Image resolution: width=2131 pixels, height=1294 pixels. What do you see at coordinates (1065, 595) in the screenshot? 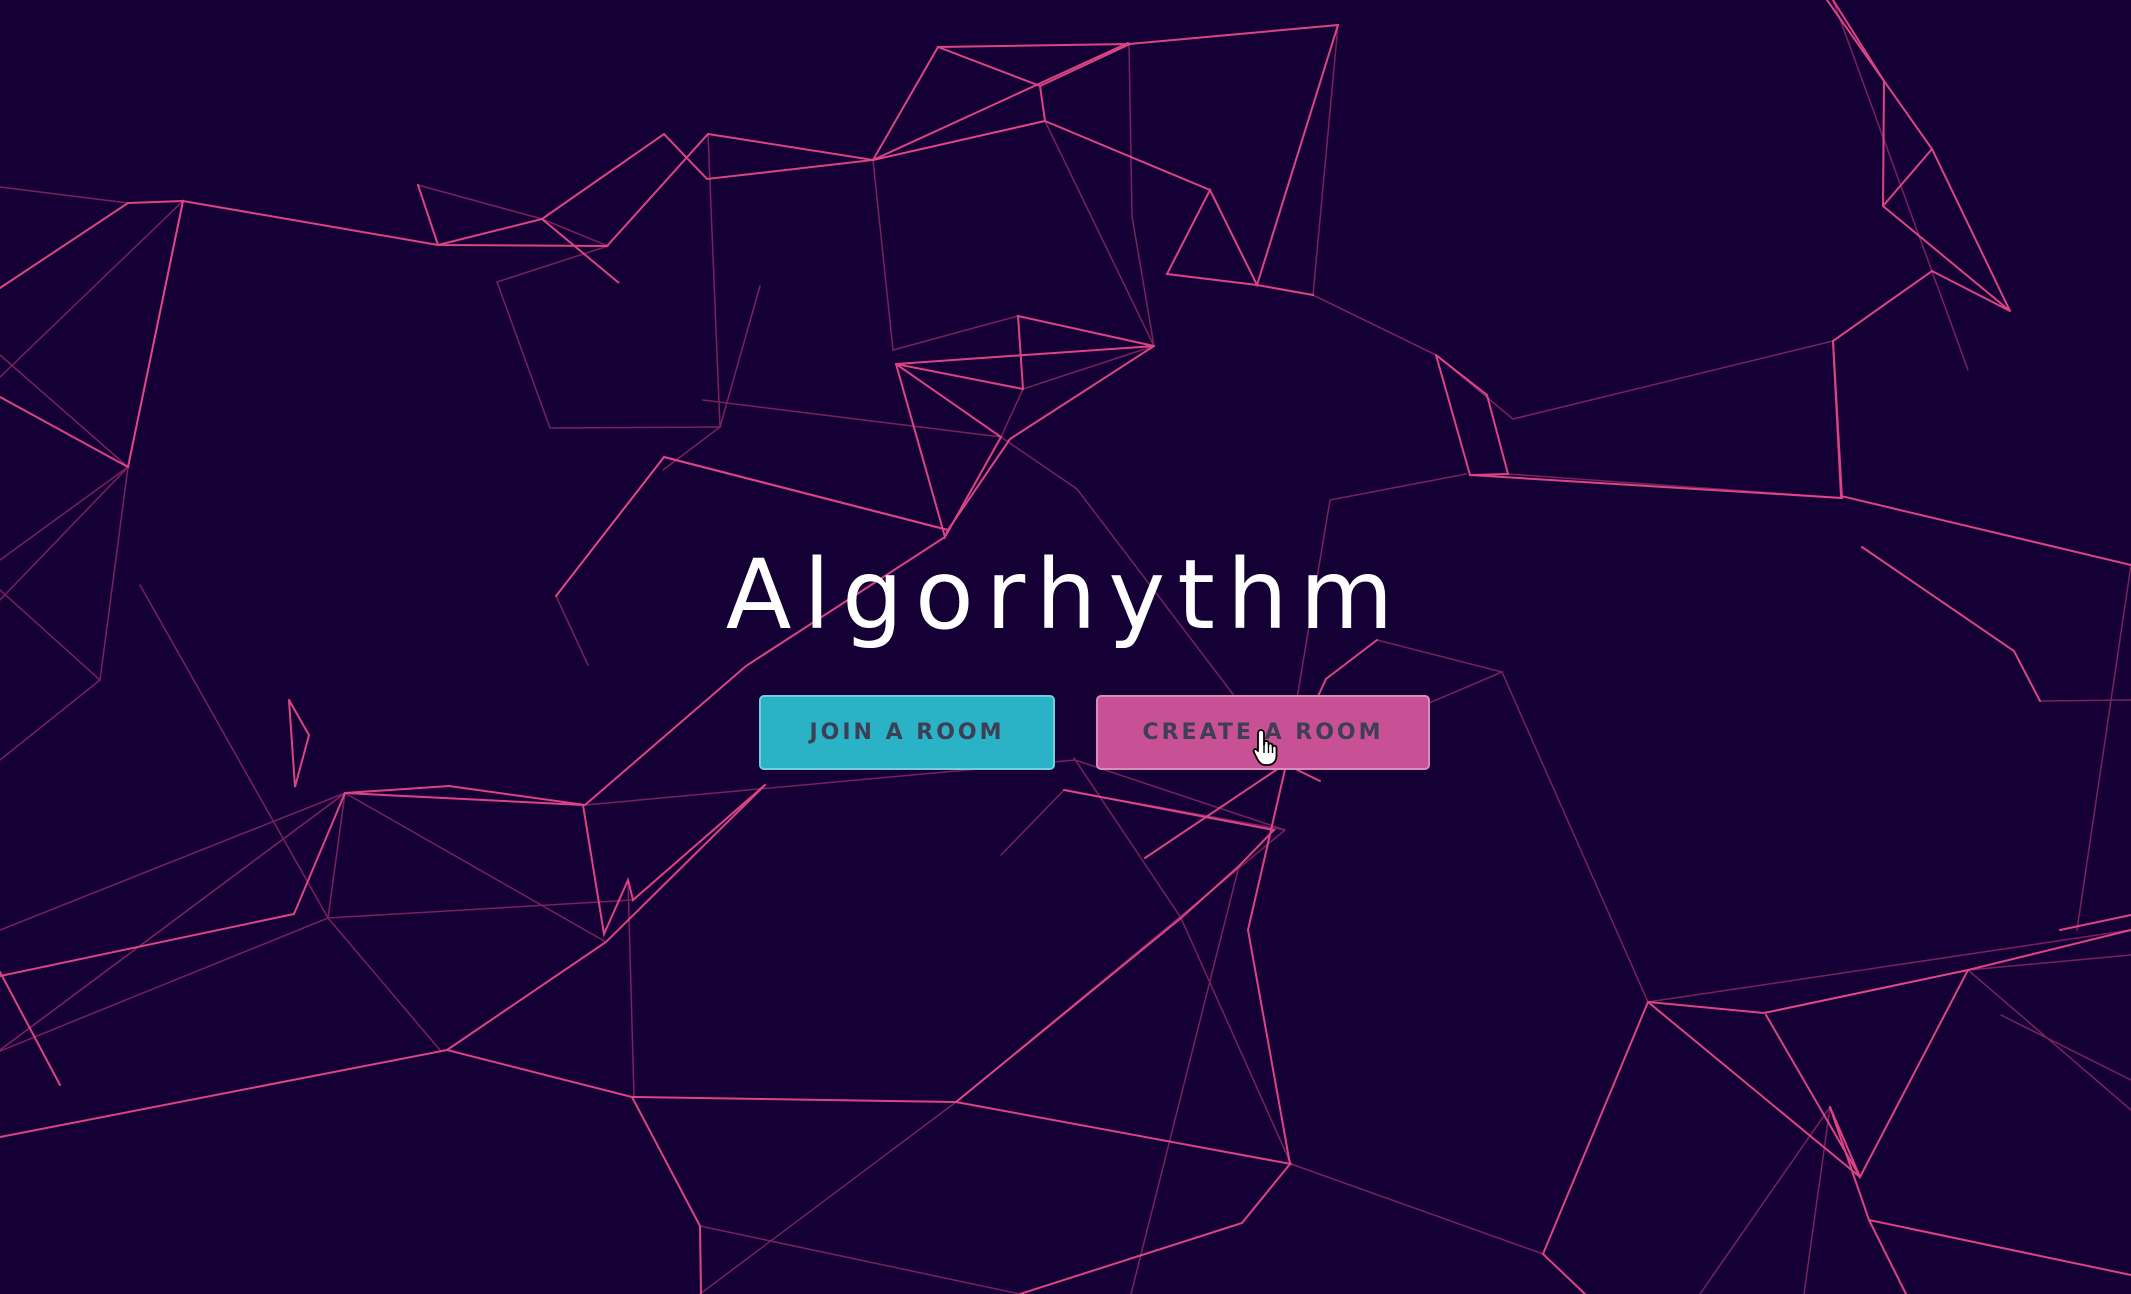
I see `app-title: Algorhythm` at bounding box center [1065, 595].